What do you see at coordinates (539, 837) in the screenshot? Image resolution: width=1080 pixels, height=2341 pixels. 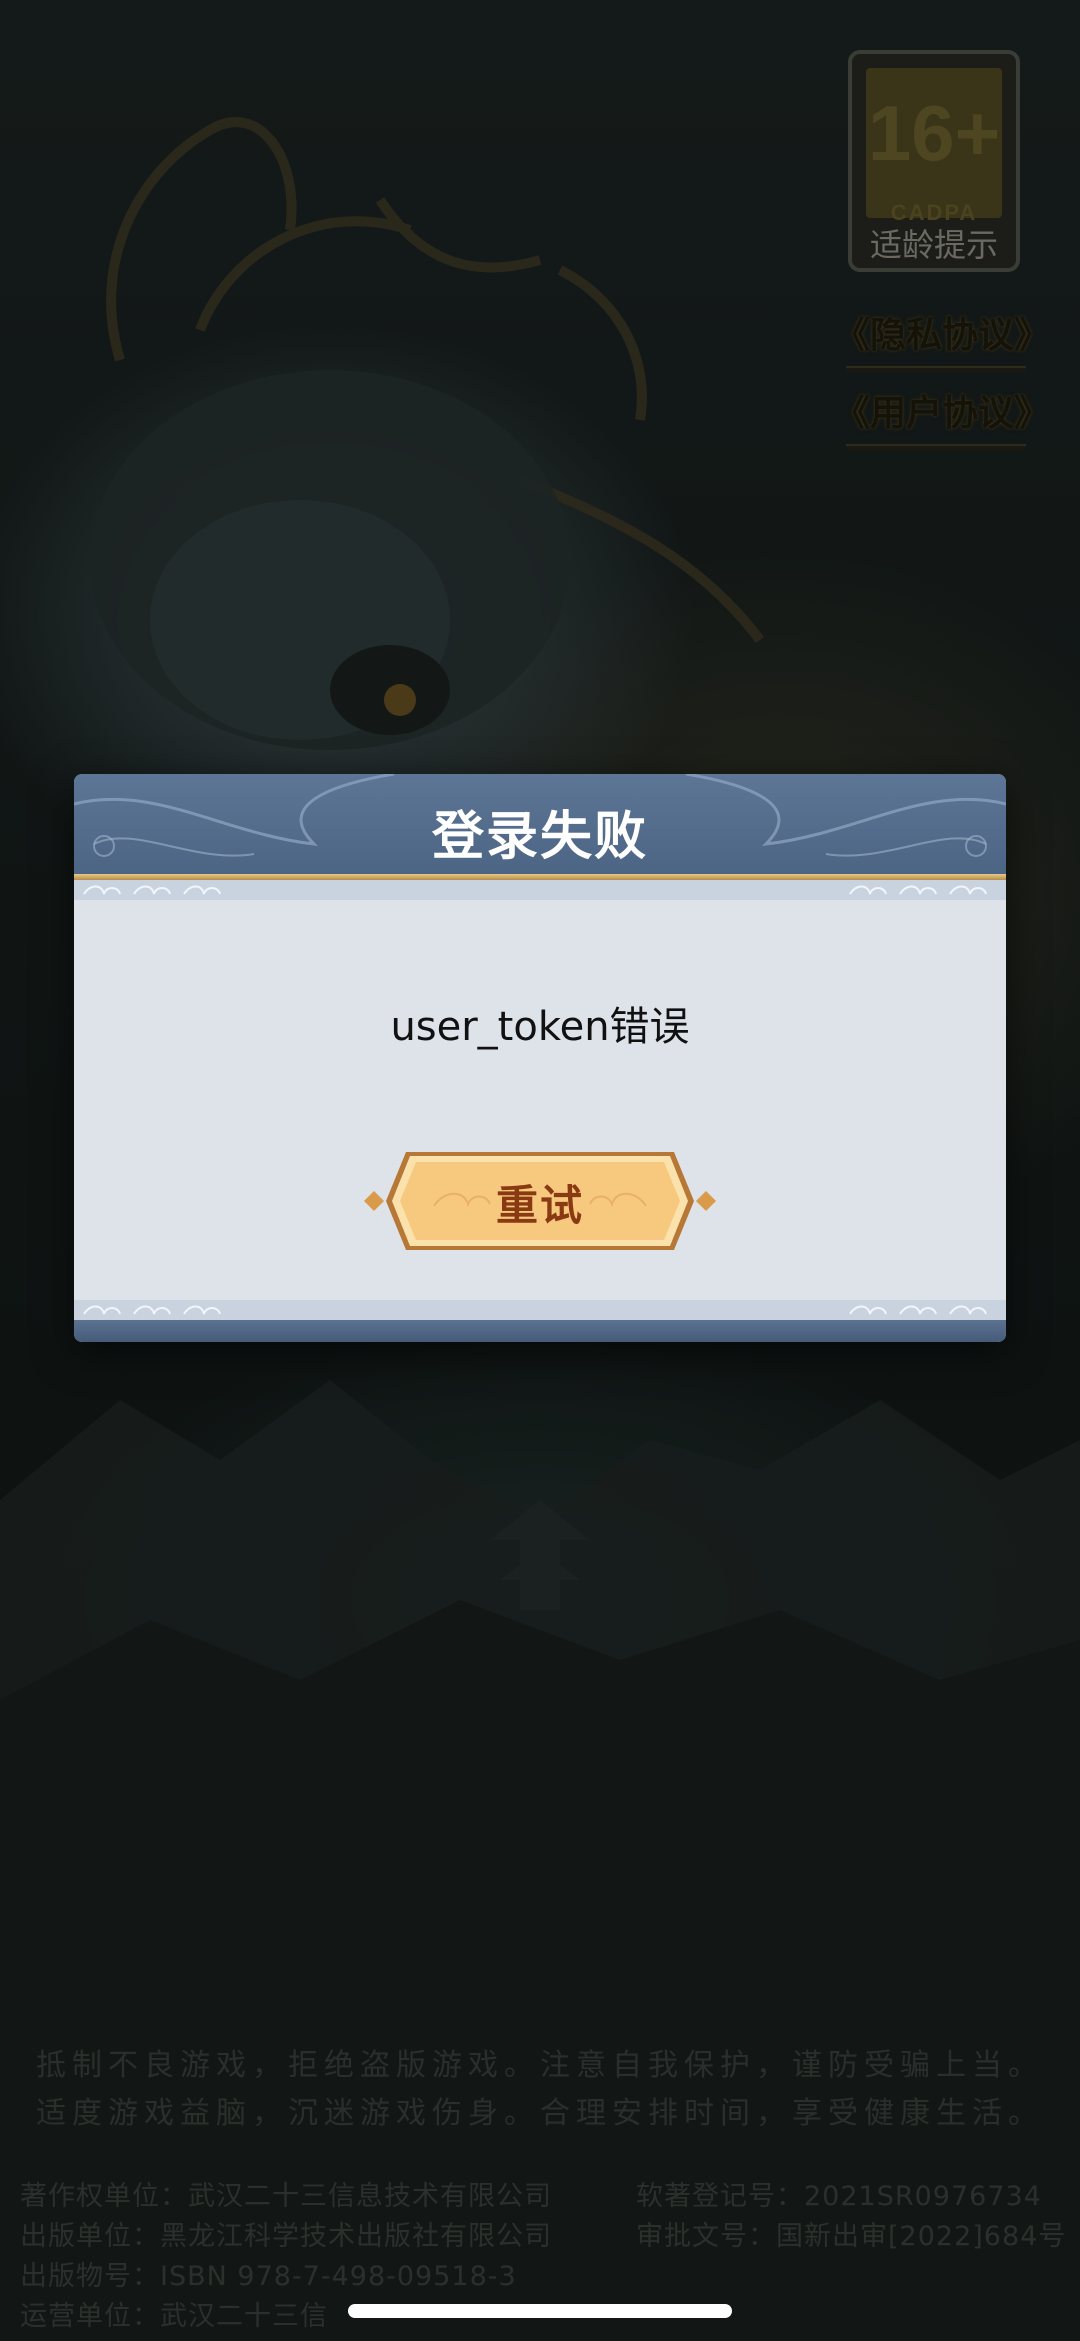 I see `dialog-title: 登录失败` at bounding box center [539, 837].